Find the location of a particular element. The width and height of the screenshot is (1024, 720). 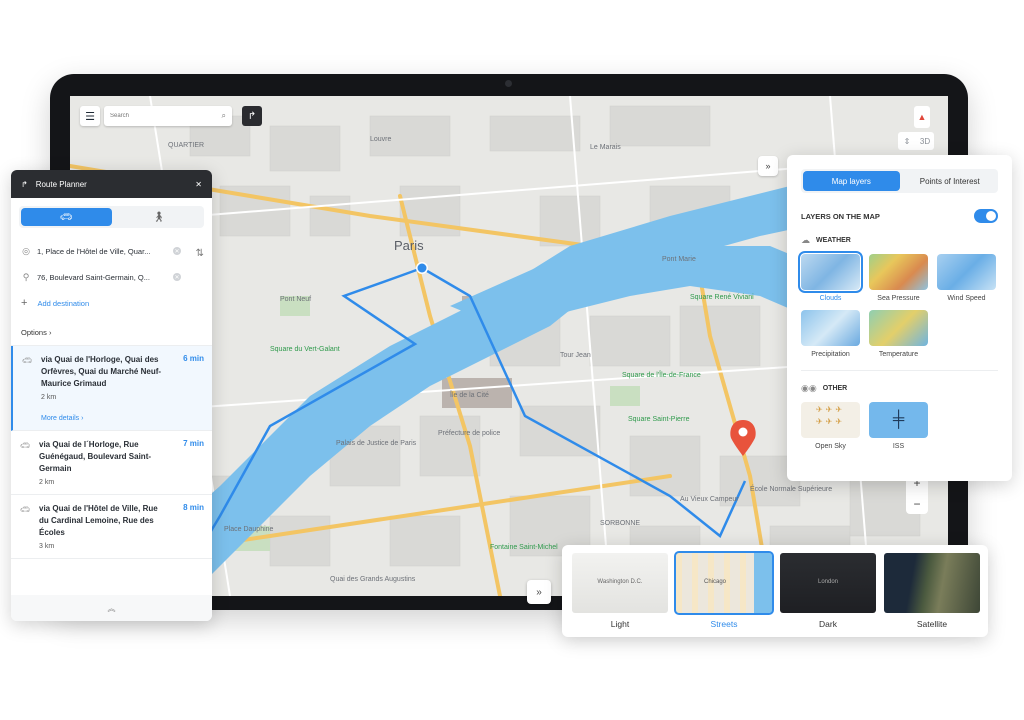

layer-open-sky: ✈✈✈ ✈✈✈ Open Sky is located at coordinates (830, 426).